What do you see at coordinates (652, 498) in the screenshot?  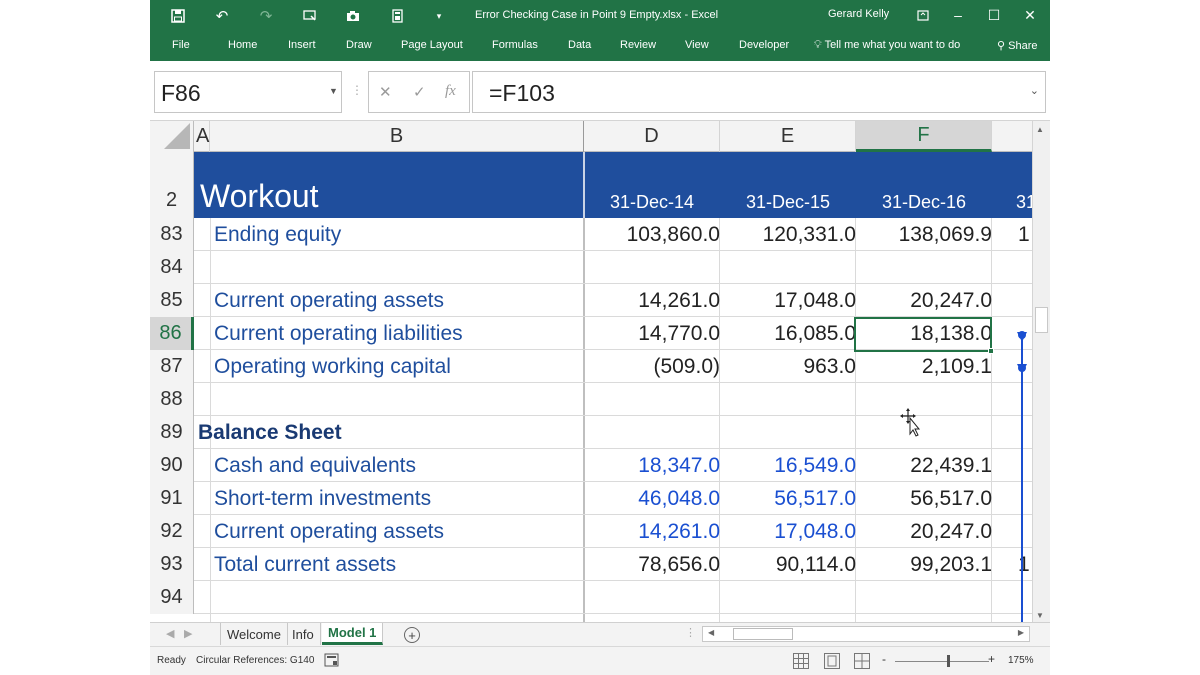 I see `cell-d: 46,048.0` at bounding box center [652, 498].